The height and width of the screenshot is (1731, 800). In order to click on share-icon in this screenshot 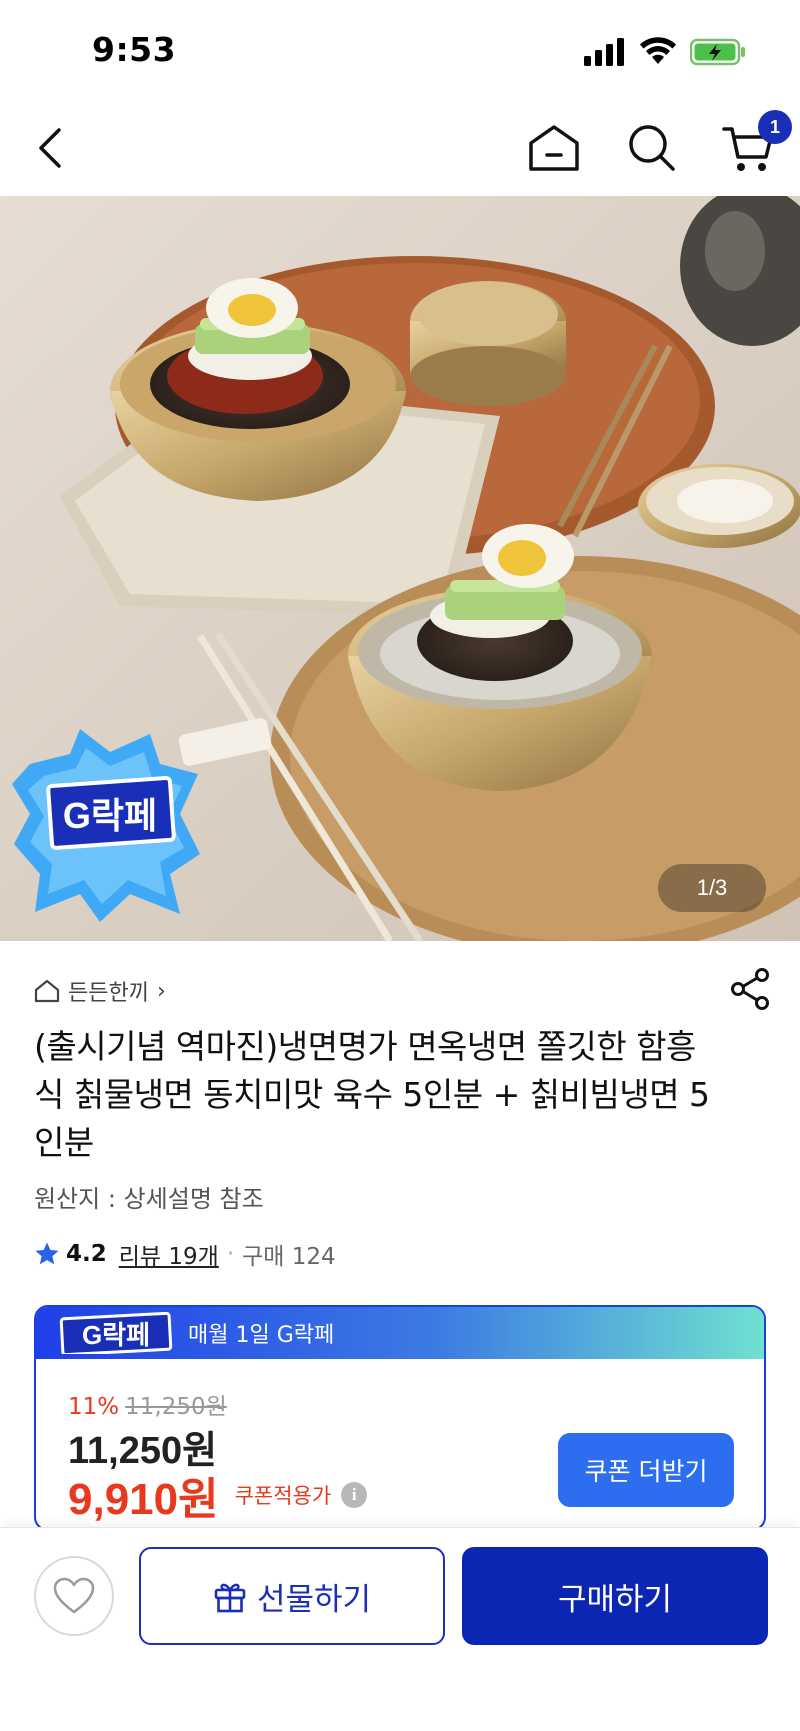, I will do `click(750, 989)`.